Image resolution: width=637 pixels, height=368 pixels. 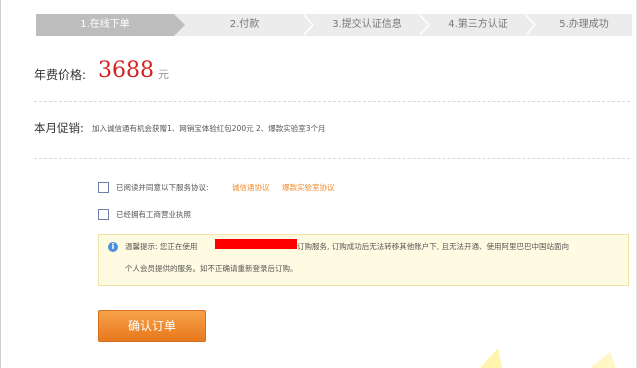 What do you see at coordinates (105, 25) in the screenshot?
I see `step-1-online-order: 1.在线下单` at bounding box center [105, 25].